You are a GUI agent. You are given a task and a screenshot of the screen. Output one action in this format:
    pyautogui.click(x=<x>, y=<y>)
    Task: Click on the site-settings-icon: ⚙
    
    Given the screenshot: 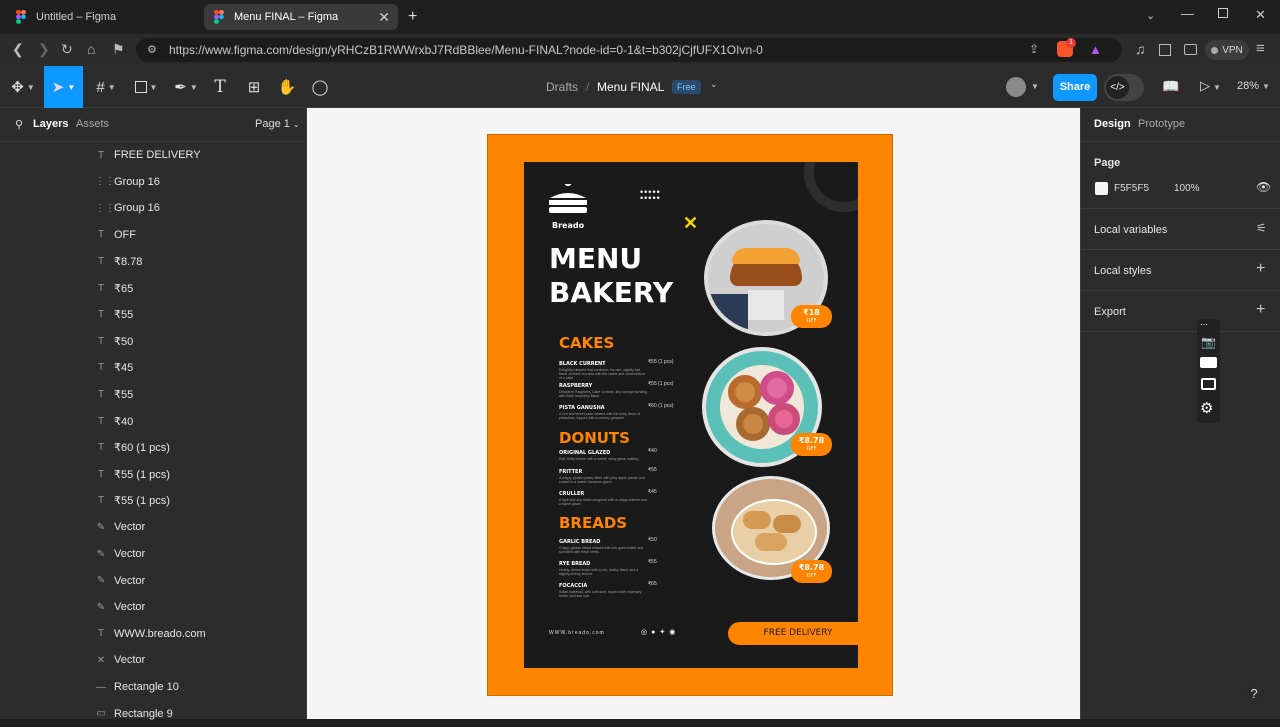 What is the action you would take?
    pyautogui.click(x=152, y=49)
    